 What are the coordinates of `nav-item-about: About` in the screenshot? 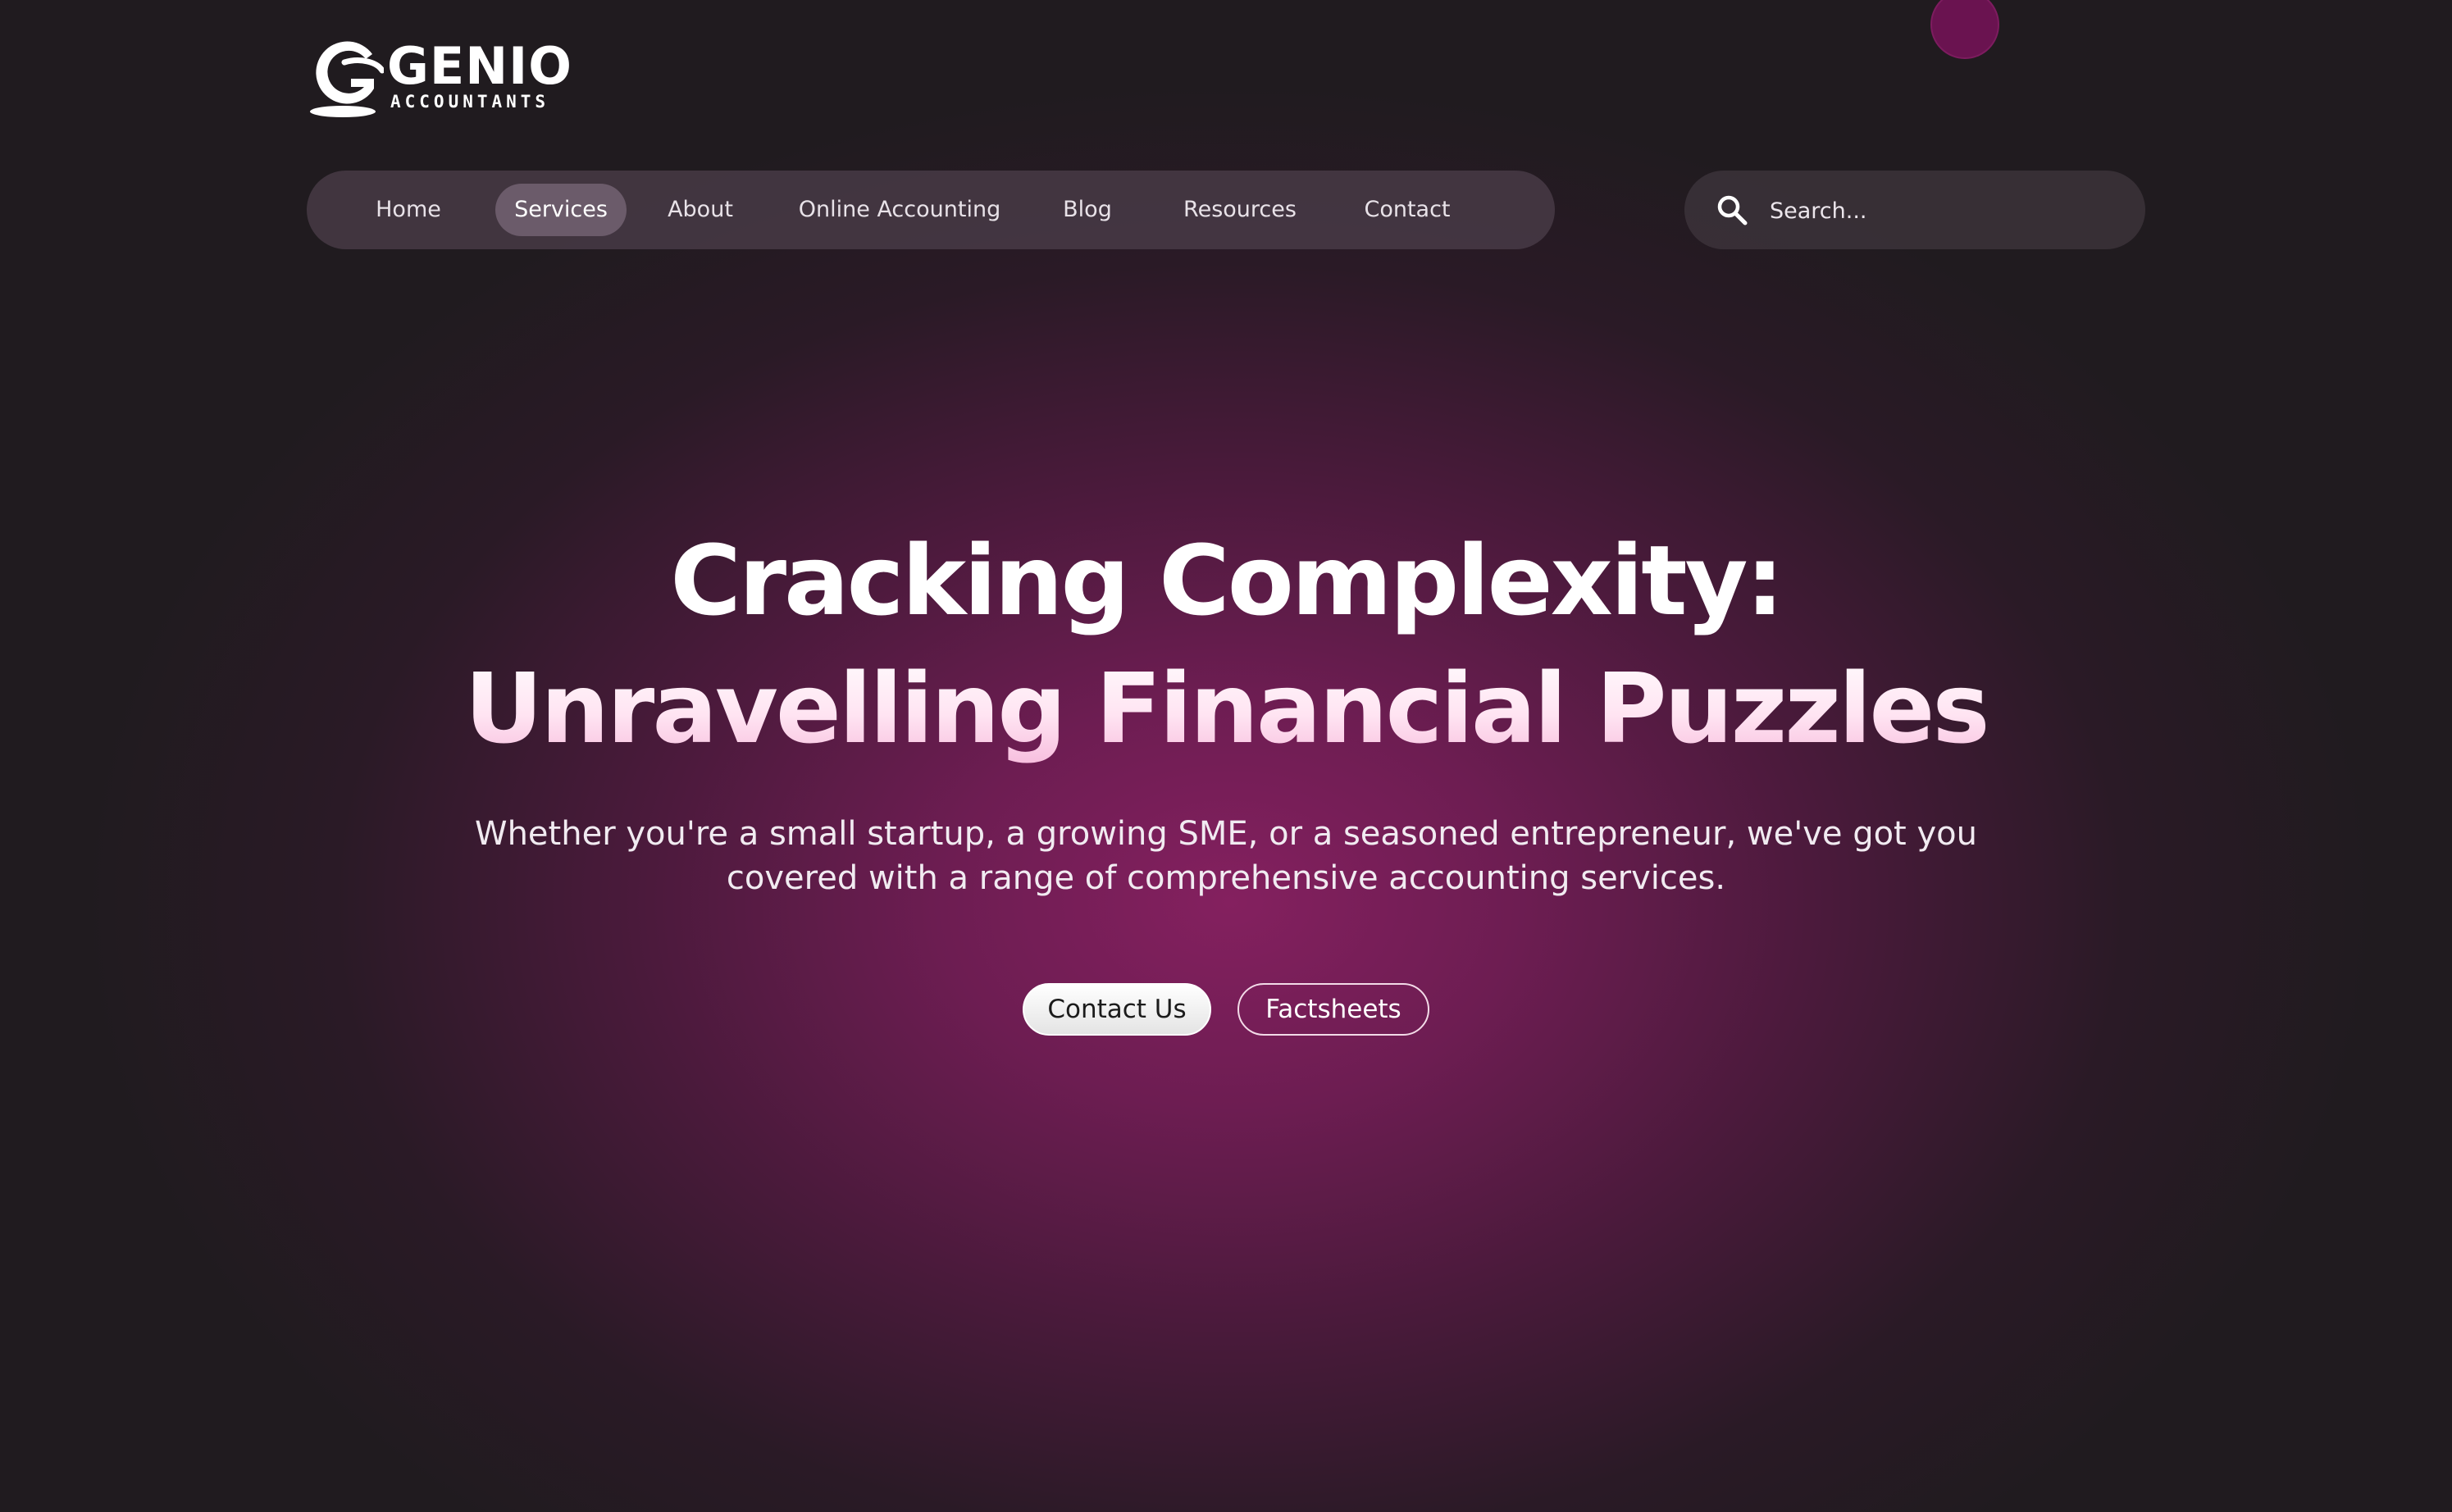 It's located at (700, 210).